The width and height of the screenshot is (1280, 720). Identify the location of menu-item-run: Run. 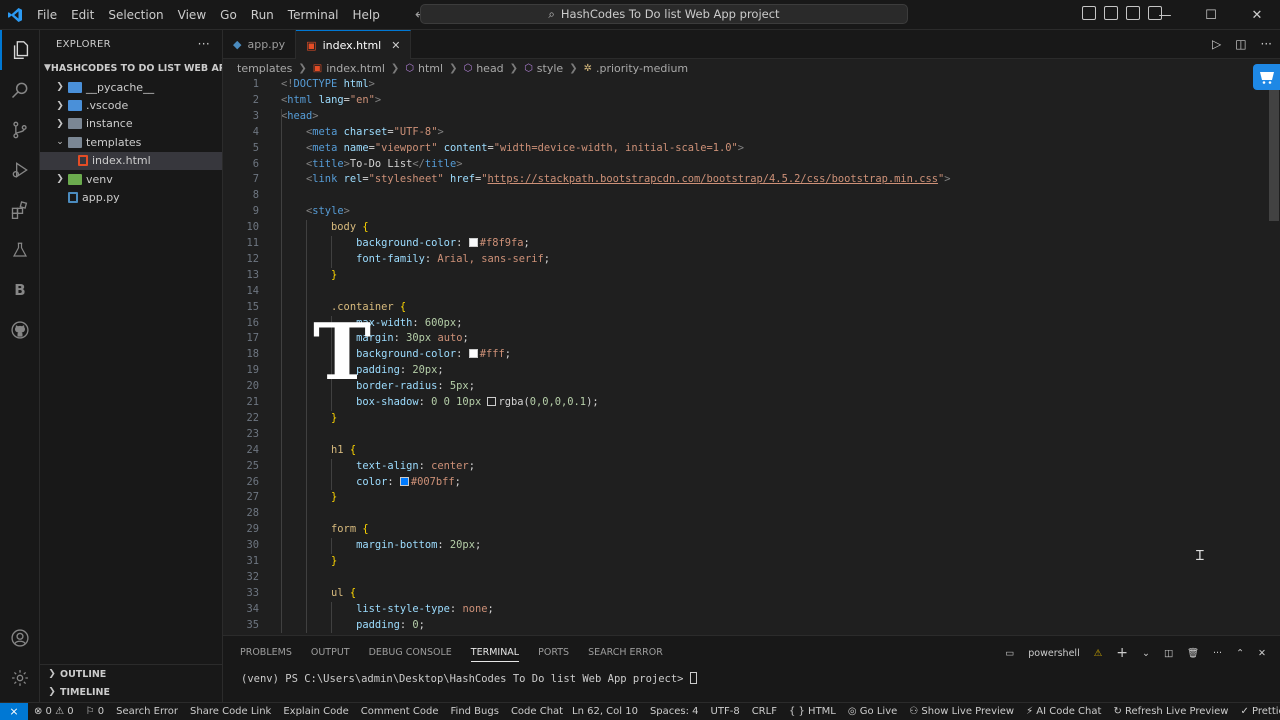
(262, 15).